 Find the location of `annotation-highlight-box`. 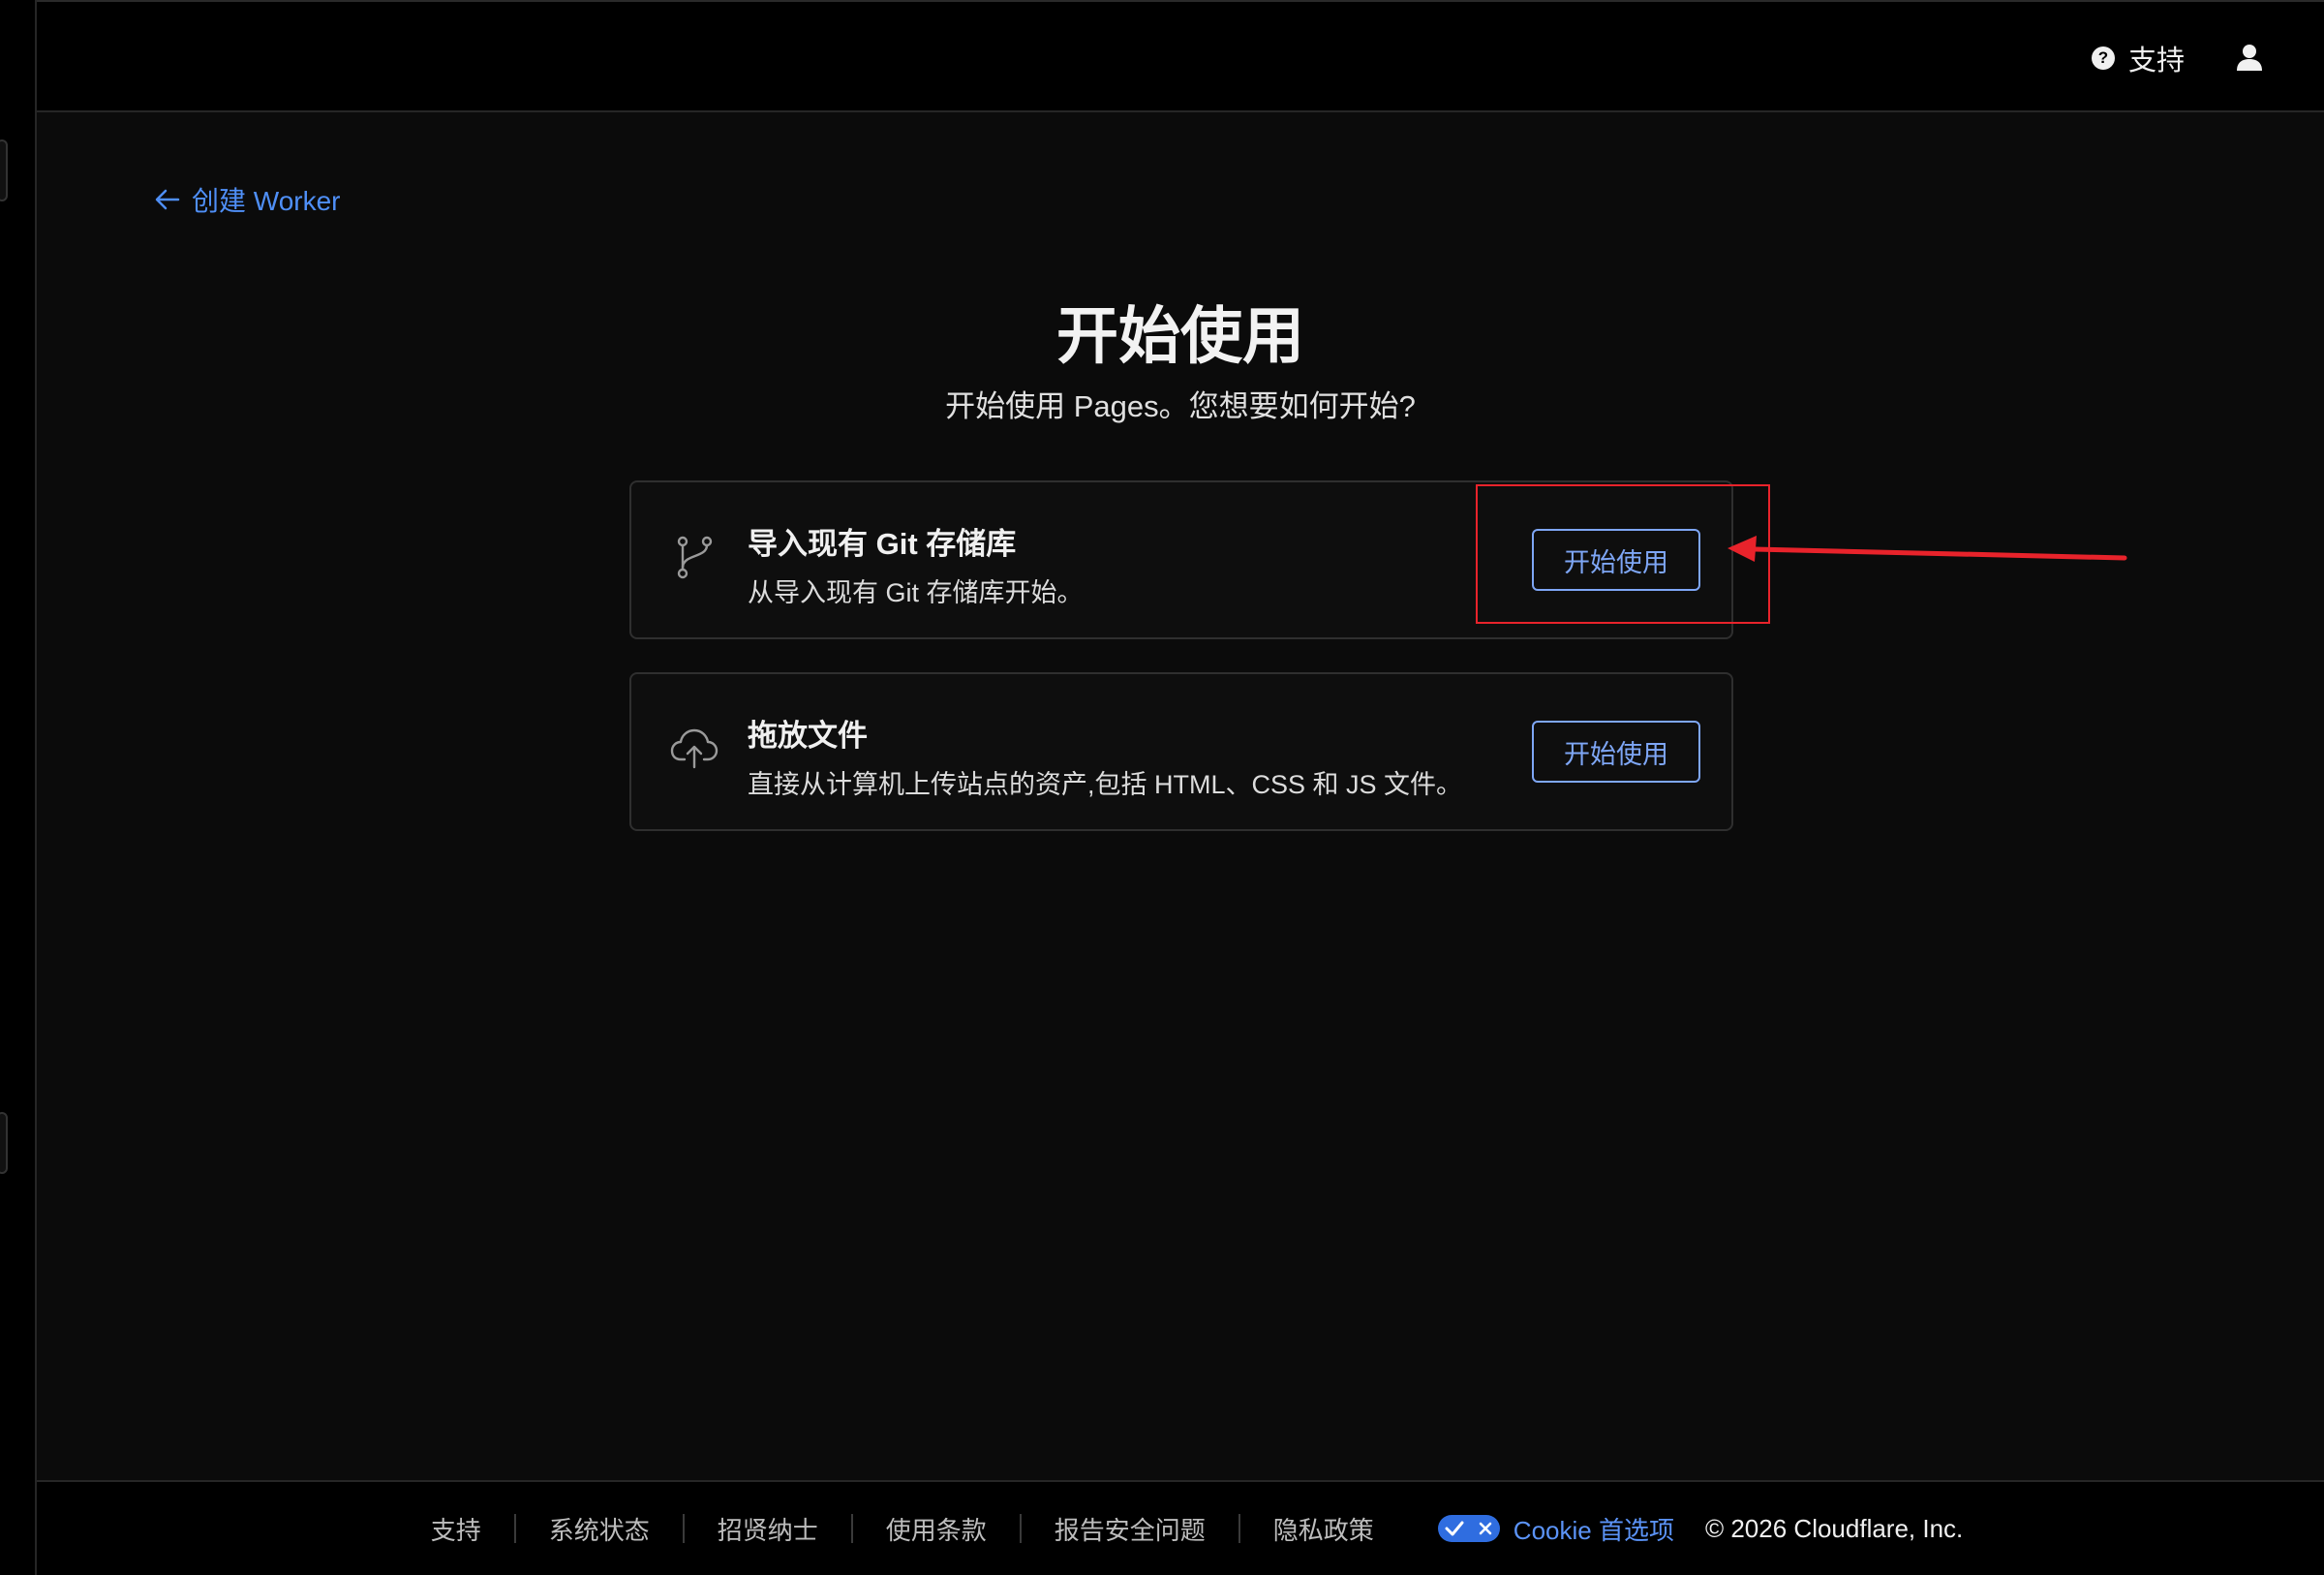

annotation-highlight-box is located at coordinates (1623, 554).